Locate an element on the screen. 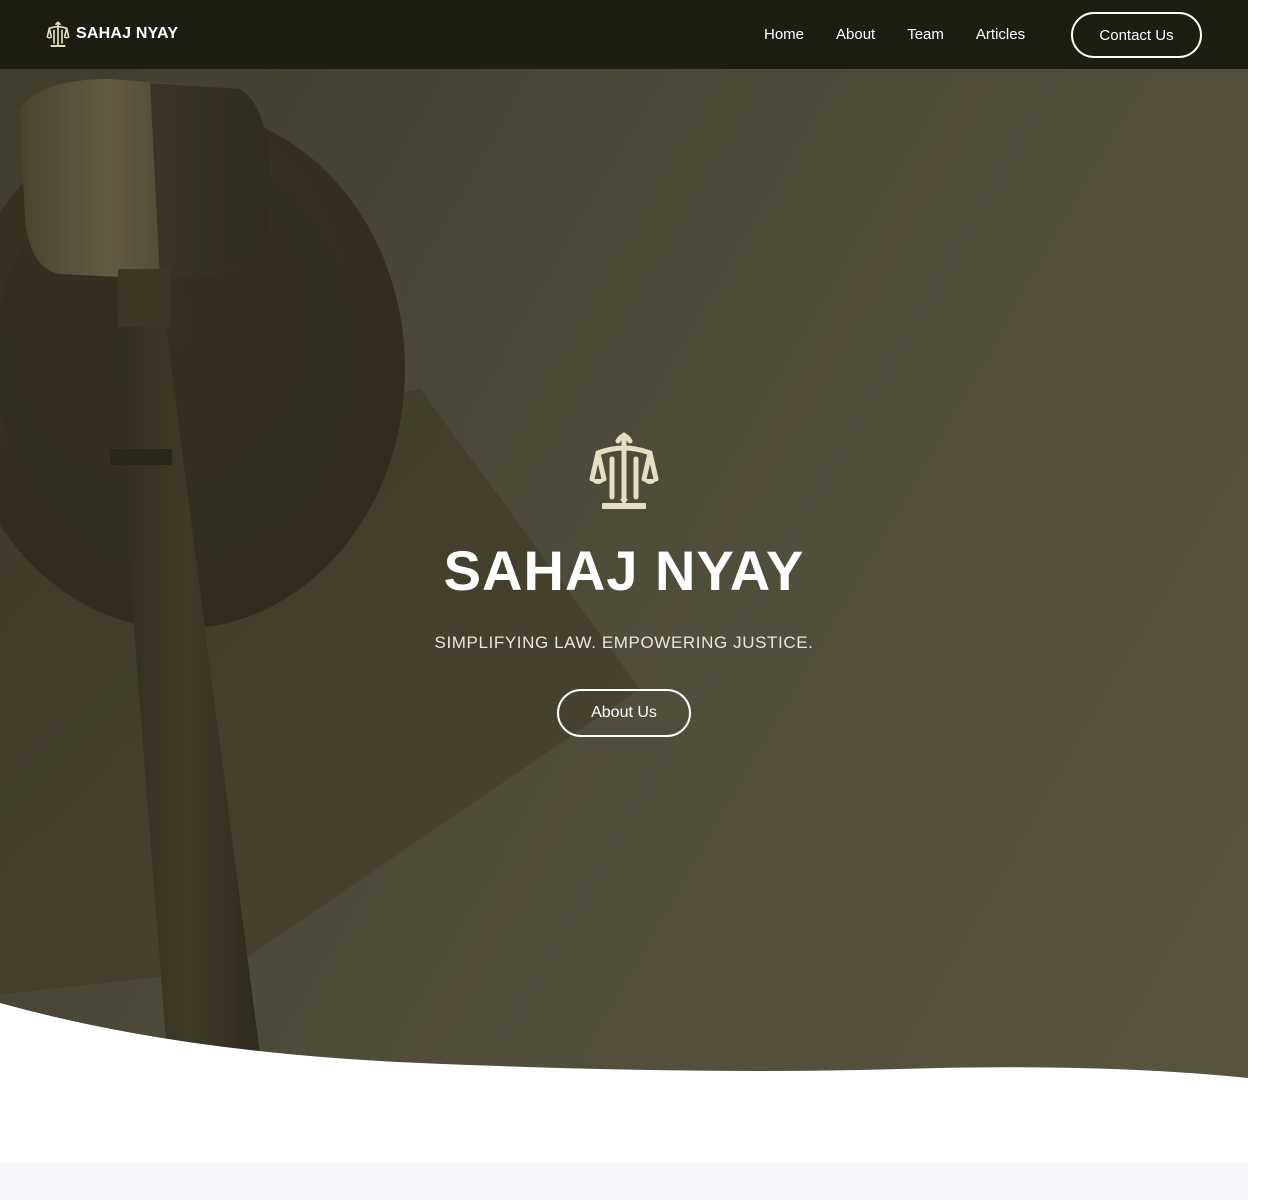 The height and width of the screenshot is (1200, 1280). about-us-button: About Us is located at coordinates (624, 713).